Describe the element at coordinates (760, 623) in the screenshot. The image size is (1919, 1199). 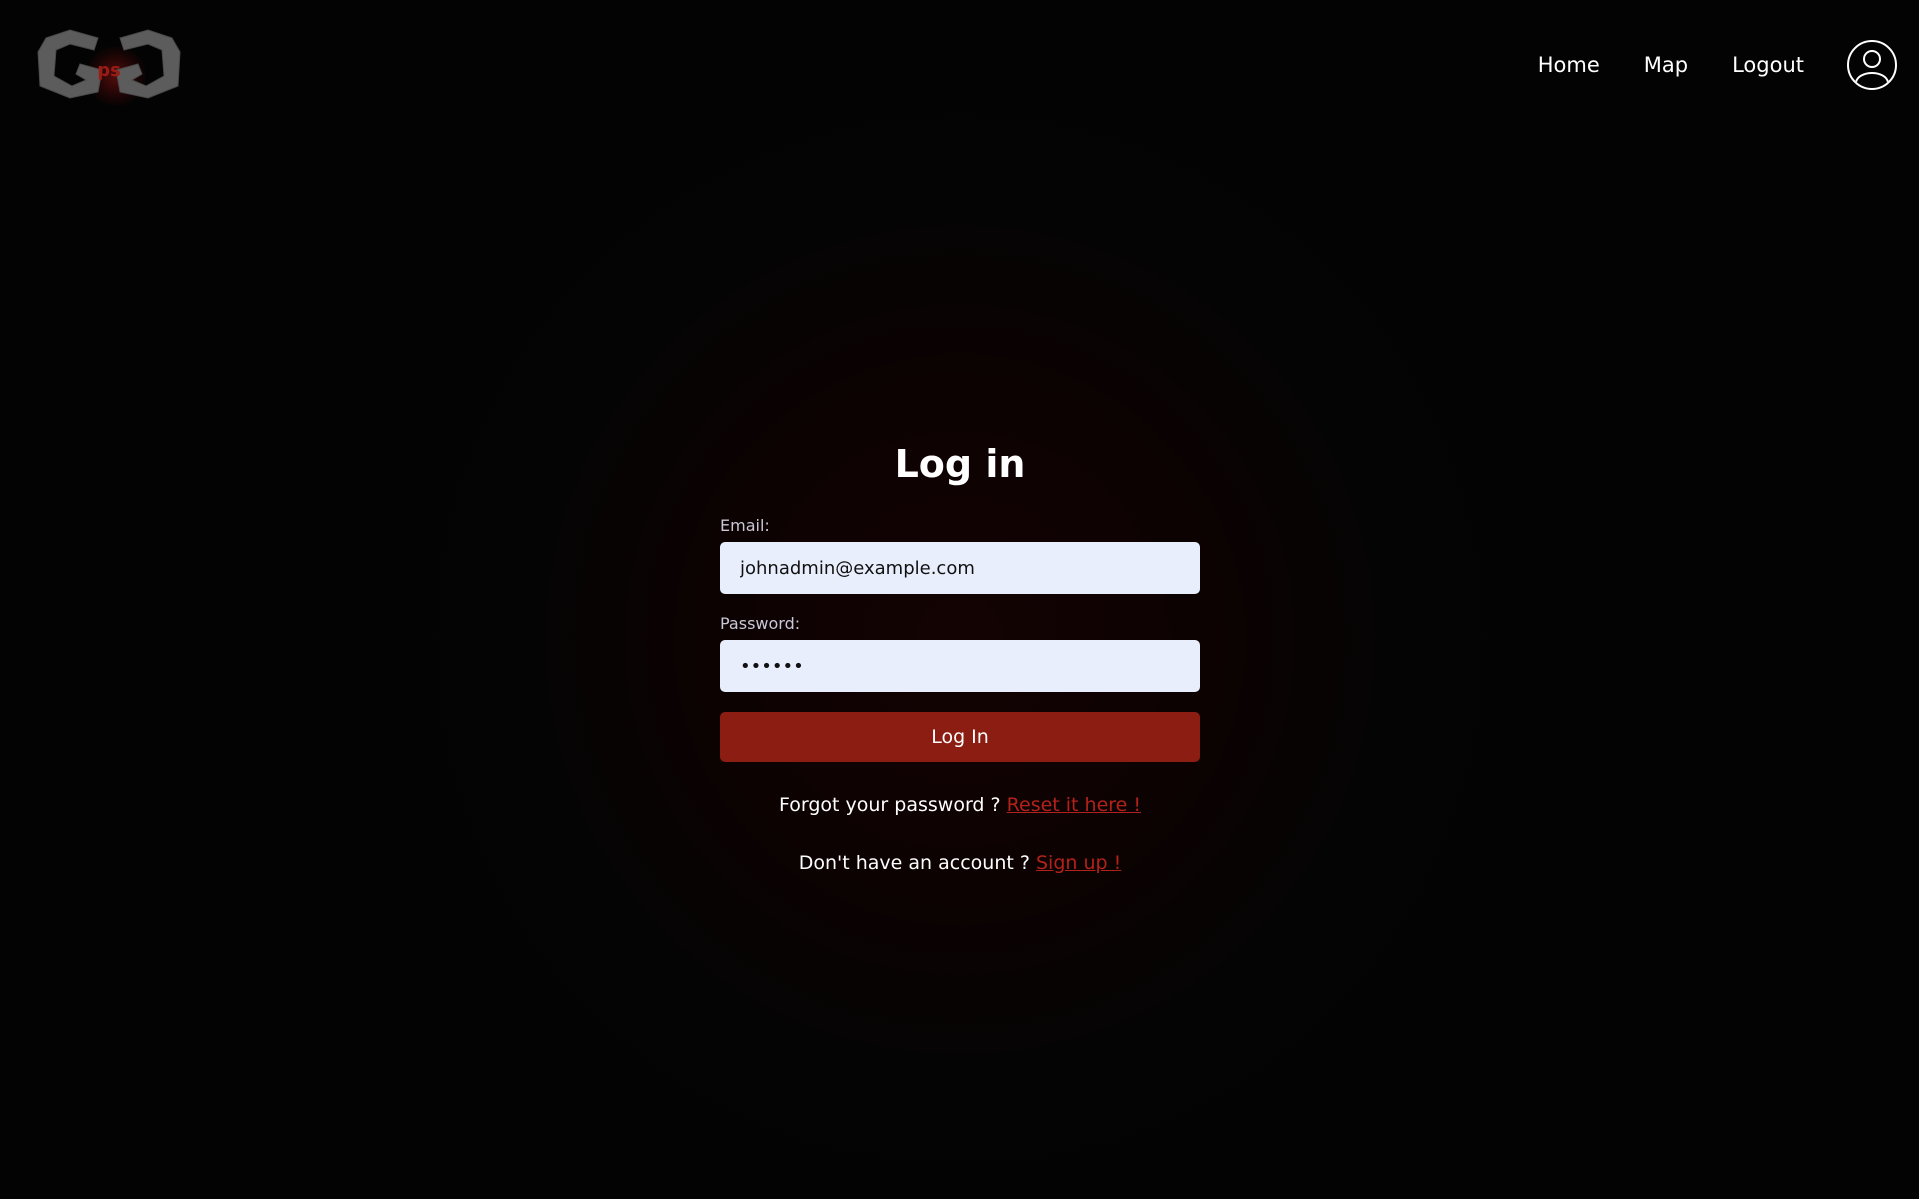
I see `password-label: Password:` at that location.